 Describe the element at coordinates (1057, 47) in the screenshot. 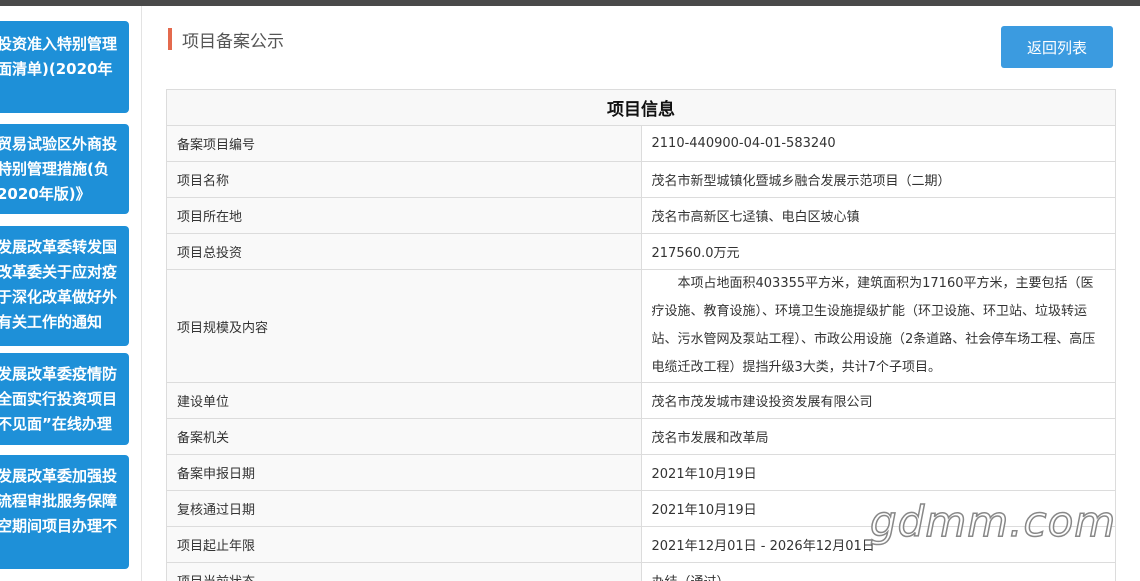

I see `back-to-list-button: 返回列表` at that location.